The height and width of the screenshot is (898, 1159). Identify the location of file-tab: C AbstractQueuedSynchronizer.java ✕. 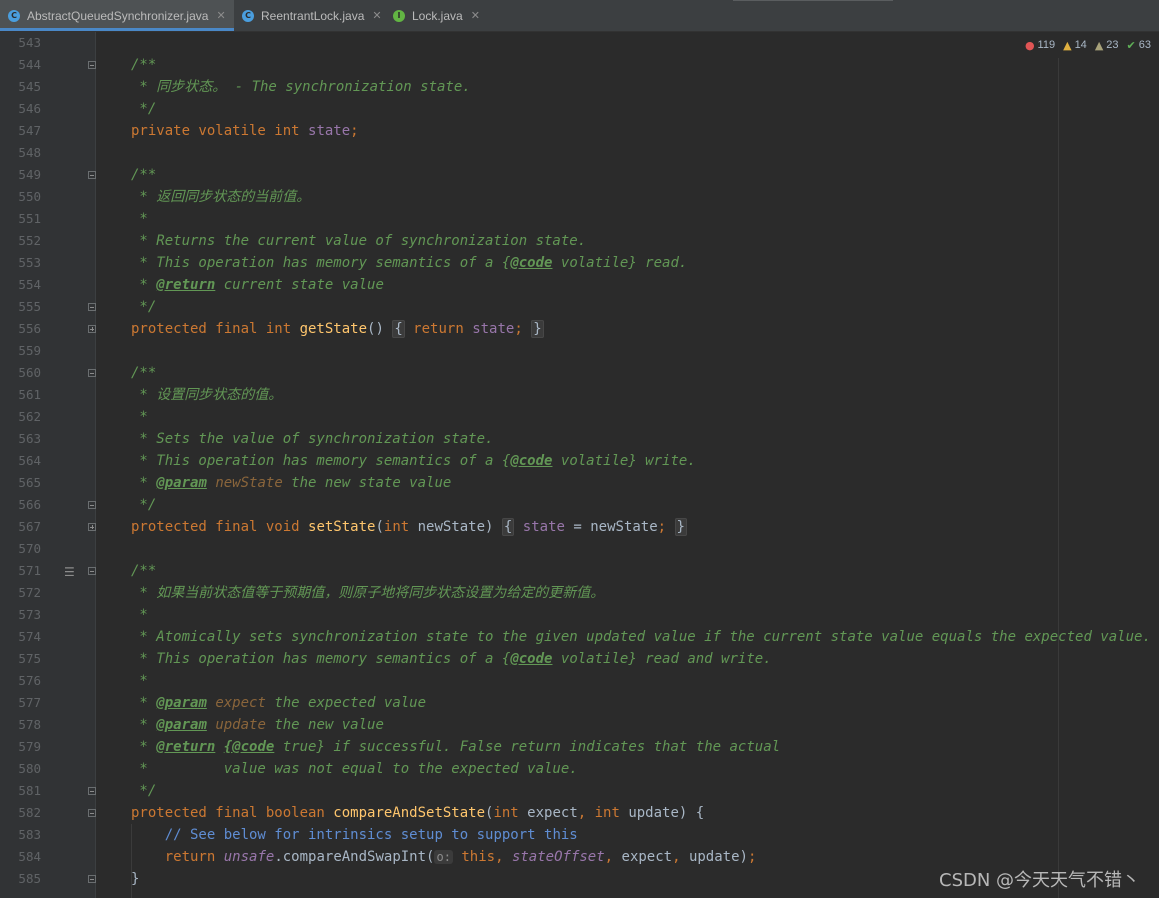
(117, 15).